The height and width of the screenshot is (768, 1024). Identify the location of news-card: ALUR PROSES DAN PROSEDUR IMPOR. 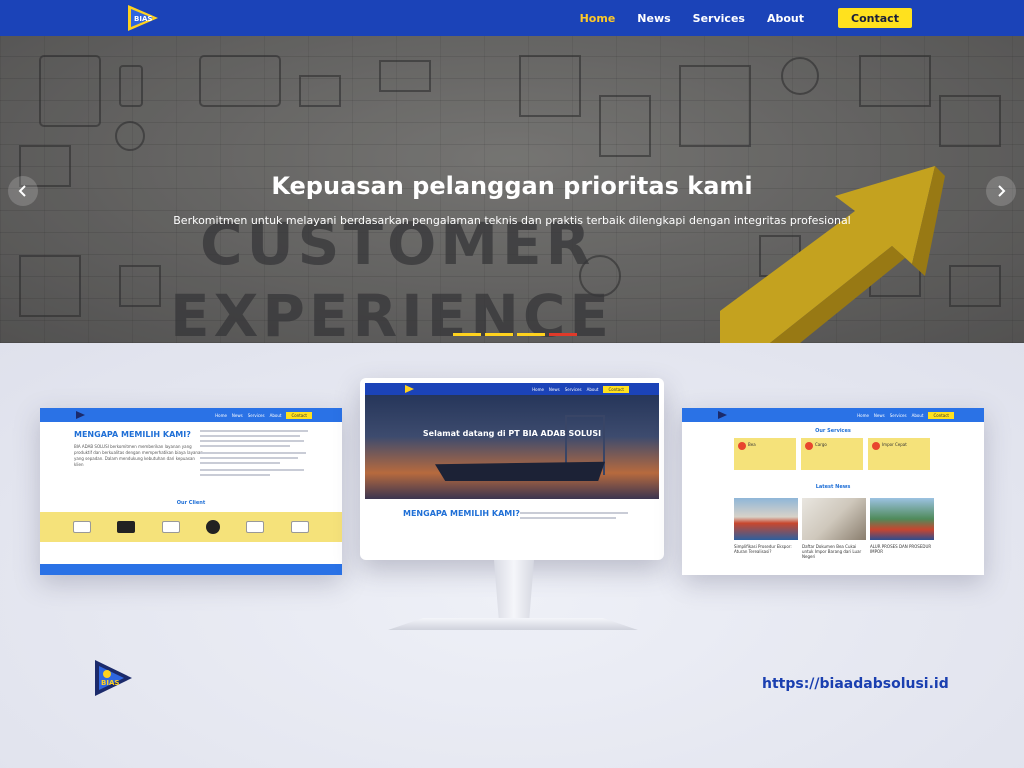
(902, 528).